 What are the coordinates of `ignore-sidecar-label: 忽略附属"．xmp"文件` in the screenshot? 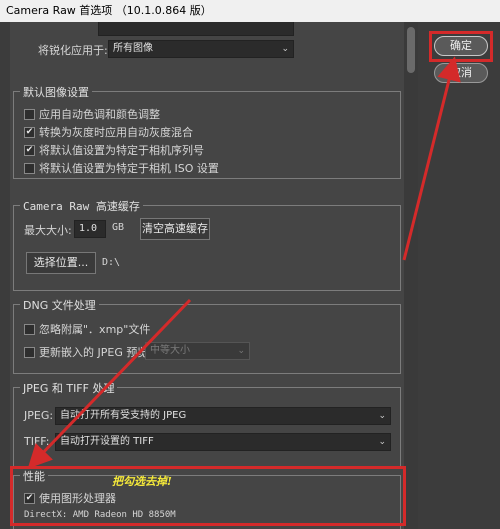 It's located at (95, 329).